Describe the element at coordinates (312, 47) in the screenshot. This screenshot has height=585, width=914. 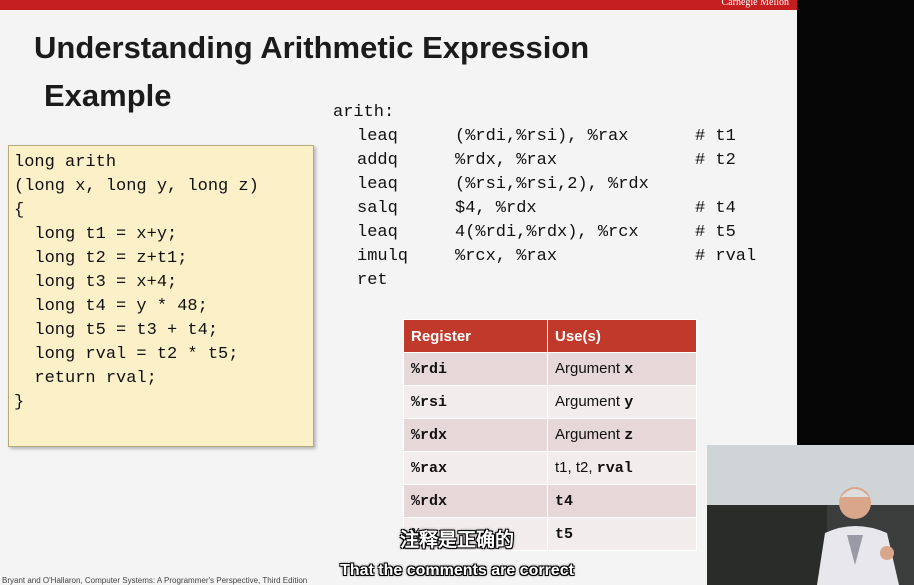
I see `title-line-1: Understanding Arithmetic Expression` at that location.